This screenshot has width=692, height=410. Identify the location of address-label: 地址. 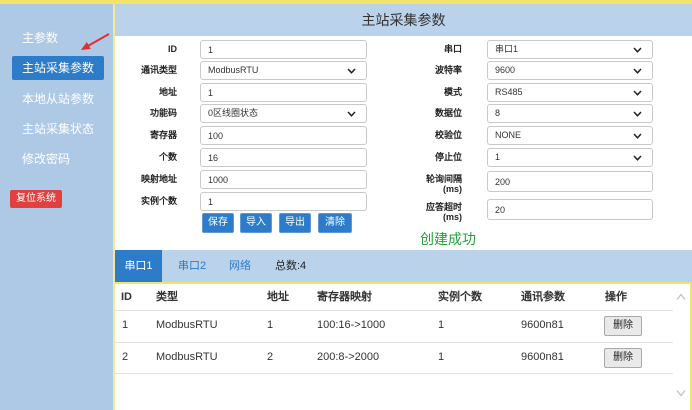
(167, 92).